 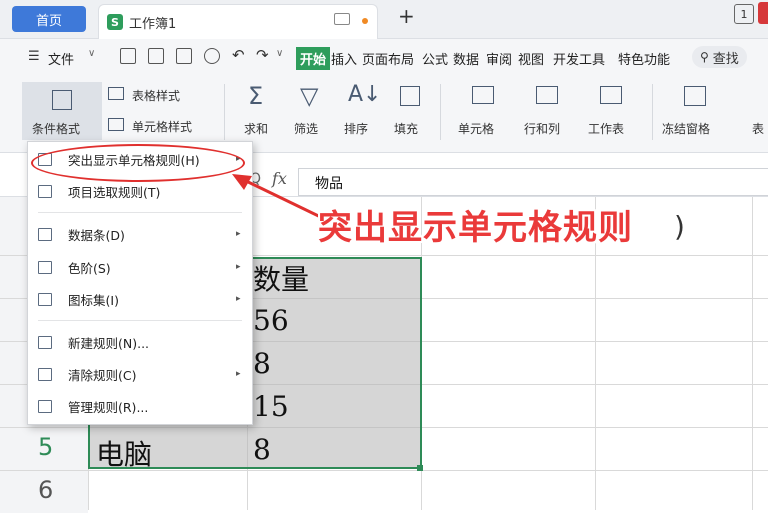 I want to click on cond-format-label: 条件格式, so click(x=56, y=129).